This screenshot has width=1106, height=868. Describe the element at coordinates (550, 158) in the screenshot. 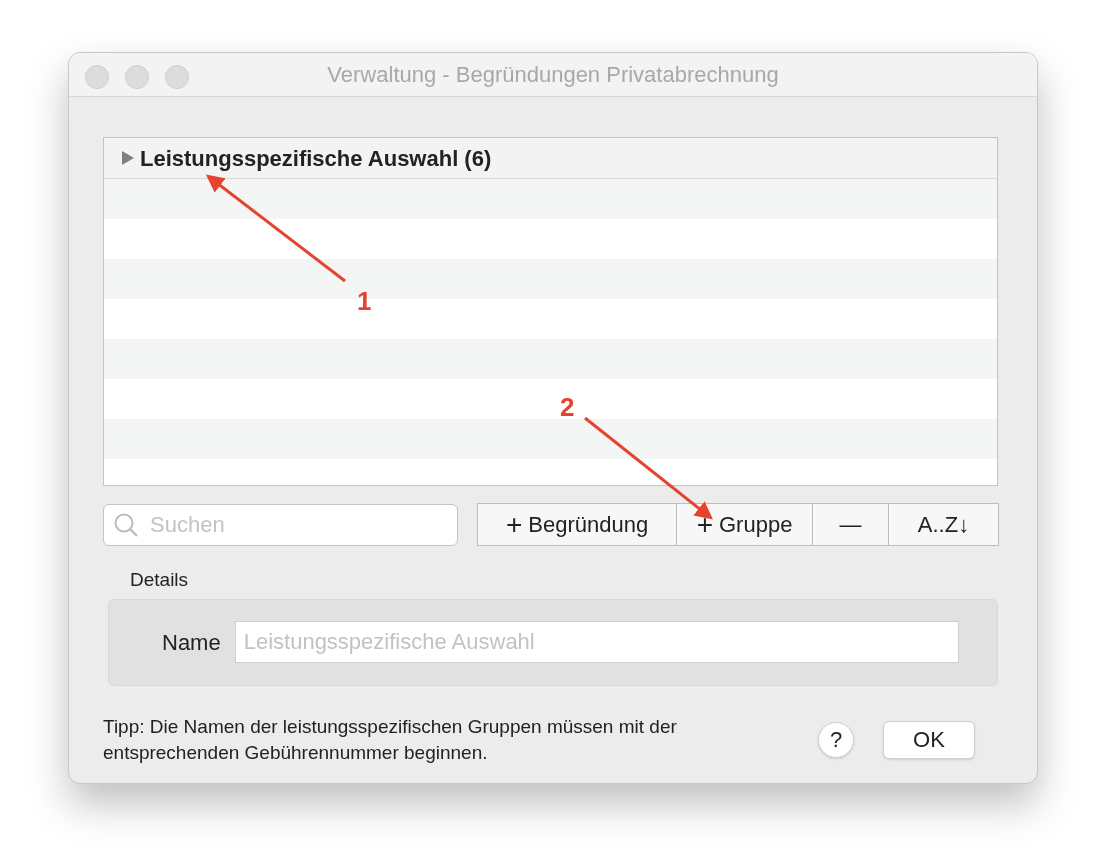

I see `group-row: Leistungsspezifische Auswahl (6)` at that location.